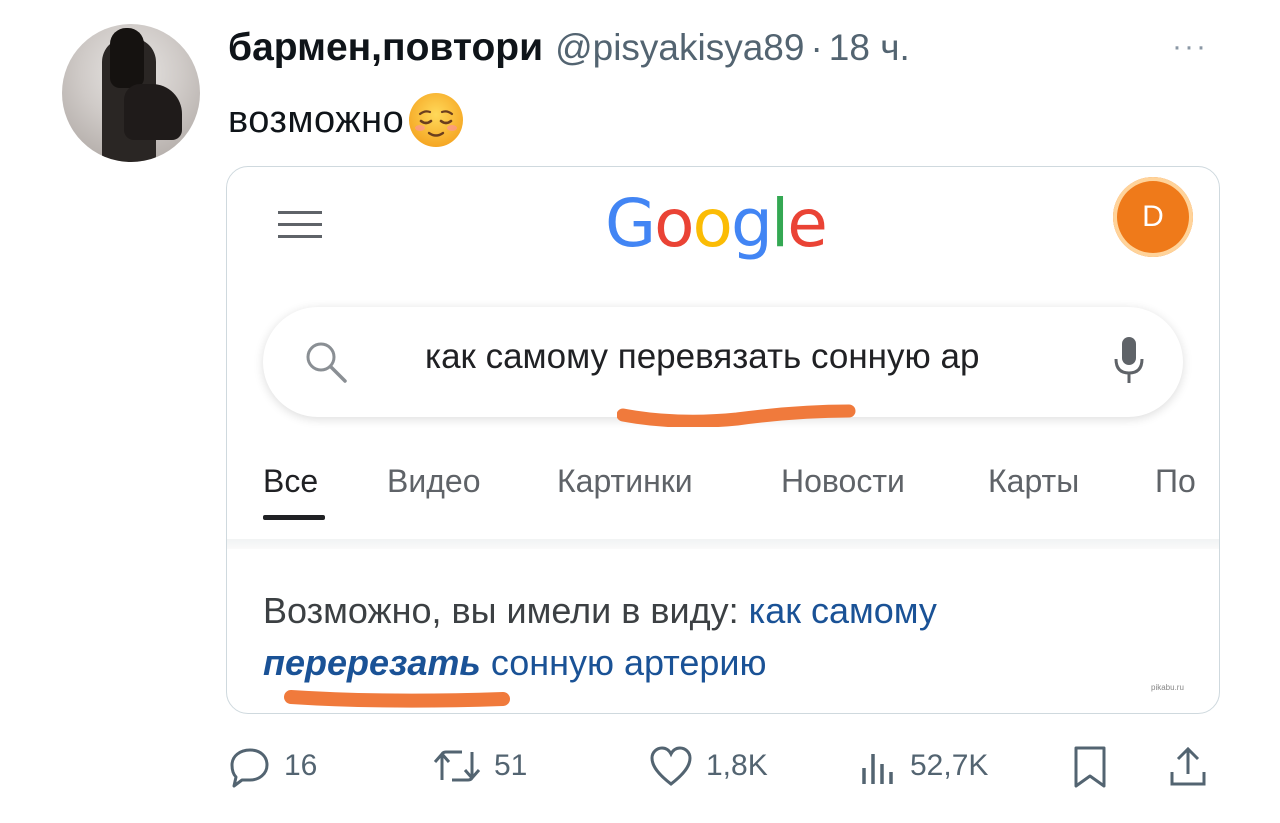 This screenshot has width=1280, height=823. I want to click on heart-icon, so click(671, 766).